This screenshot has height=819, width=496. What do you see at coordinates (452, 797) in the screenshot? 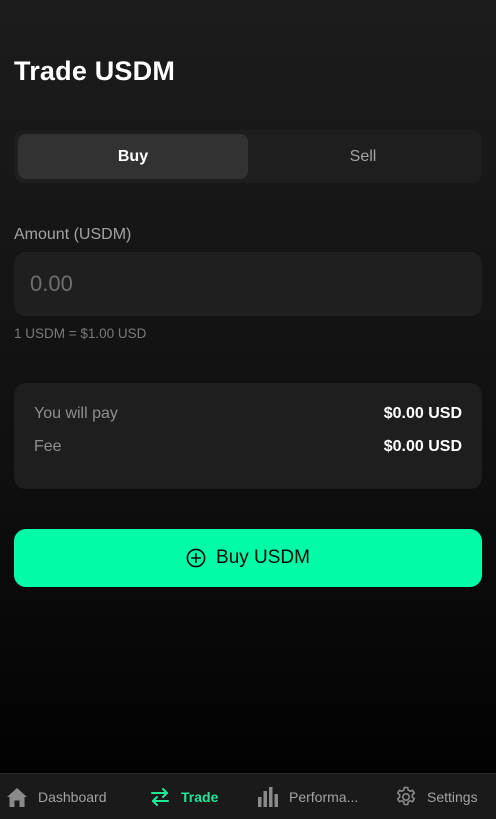
I see `nav-label-settings: Settings` at bounding box center [452, 797].